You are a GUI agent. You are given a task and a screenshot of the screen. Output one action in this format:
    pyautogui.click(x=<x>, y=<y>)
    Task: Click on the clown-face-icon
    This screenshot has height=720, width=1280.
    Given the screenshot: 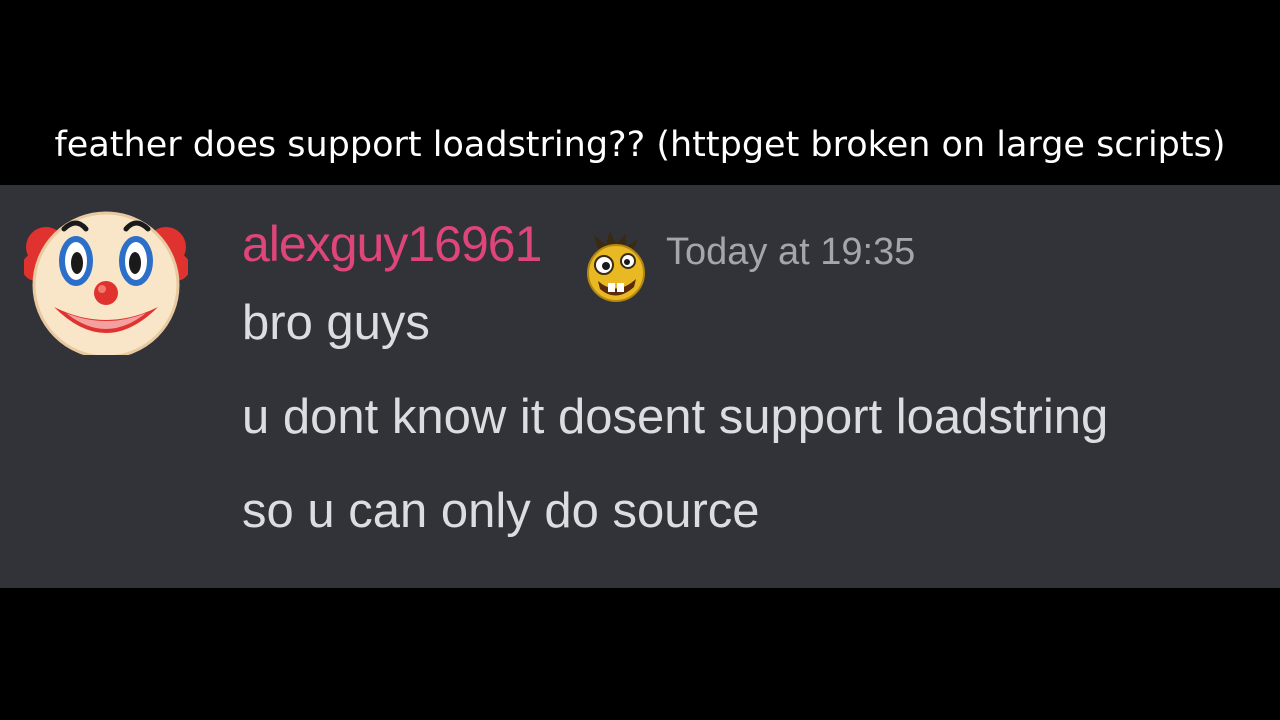 What is the action you would take?
    pyautogui.click(x=106, y=282)
    